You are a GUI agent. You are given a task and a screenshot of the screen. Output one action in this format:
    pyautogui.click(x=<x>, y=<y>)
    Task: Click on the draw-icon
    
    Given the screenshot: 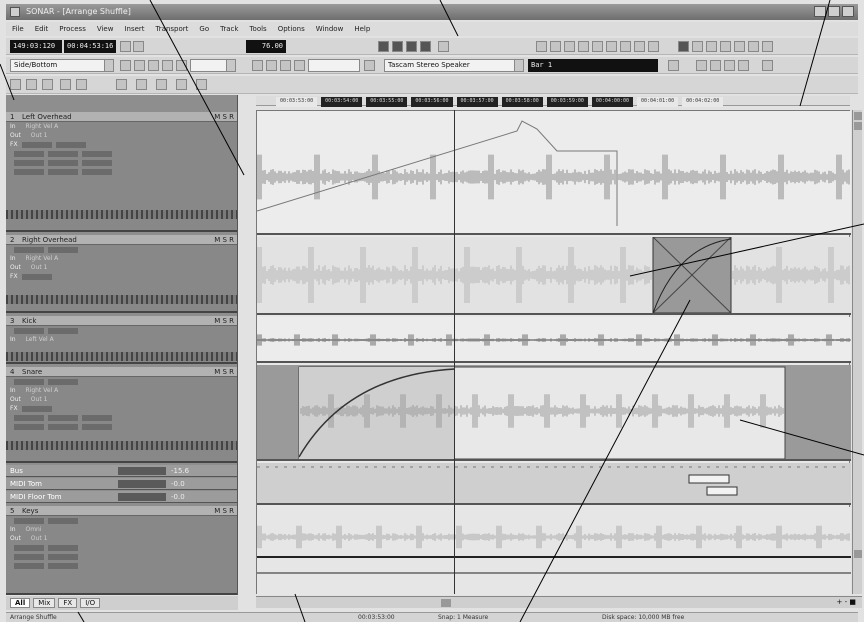 What is the action you would take?
    pyautogui.click(x=167, y=65)
    